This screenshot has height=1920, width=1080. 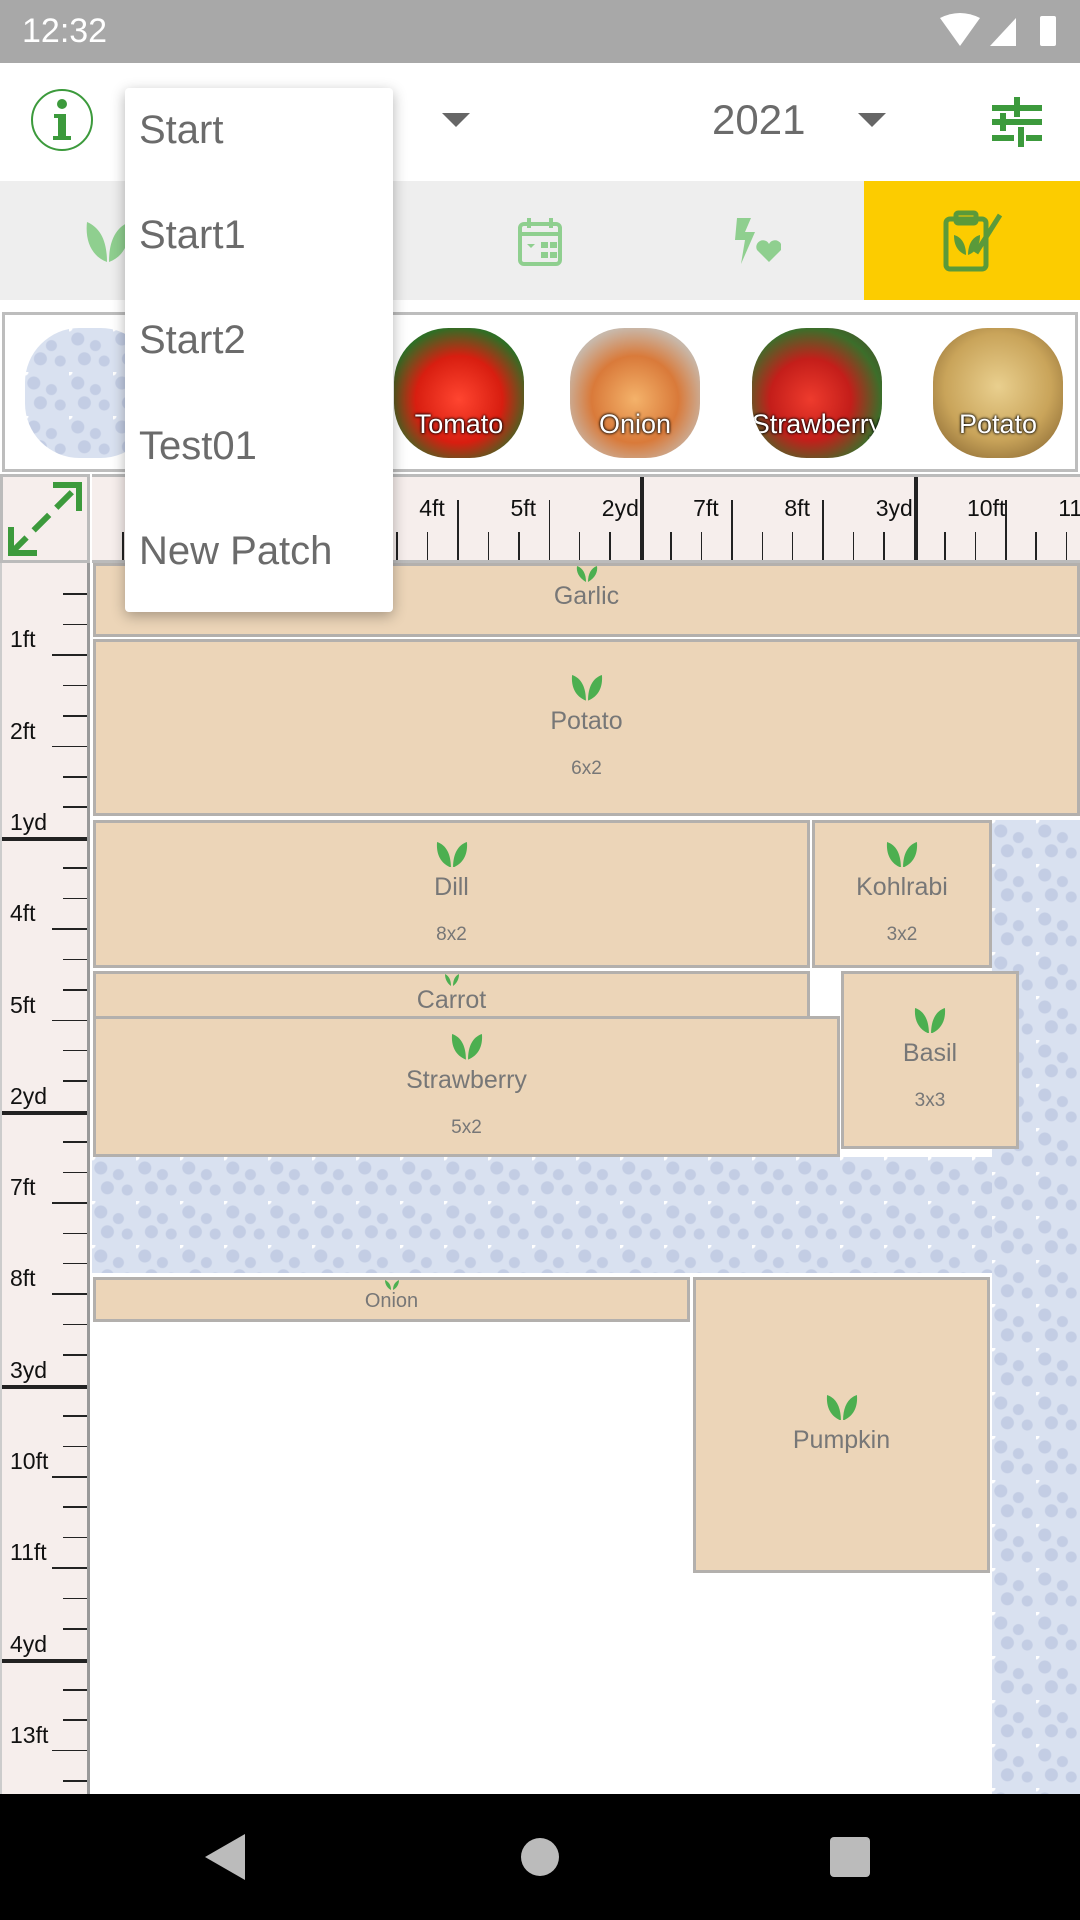 I want to click on dropdown-item-new-patch: New Patch, so click(x=235, y=551).